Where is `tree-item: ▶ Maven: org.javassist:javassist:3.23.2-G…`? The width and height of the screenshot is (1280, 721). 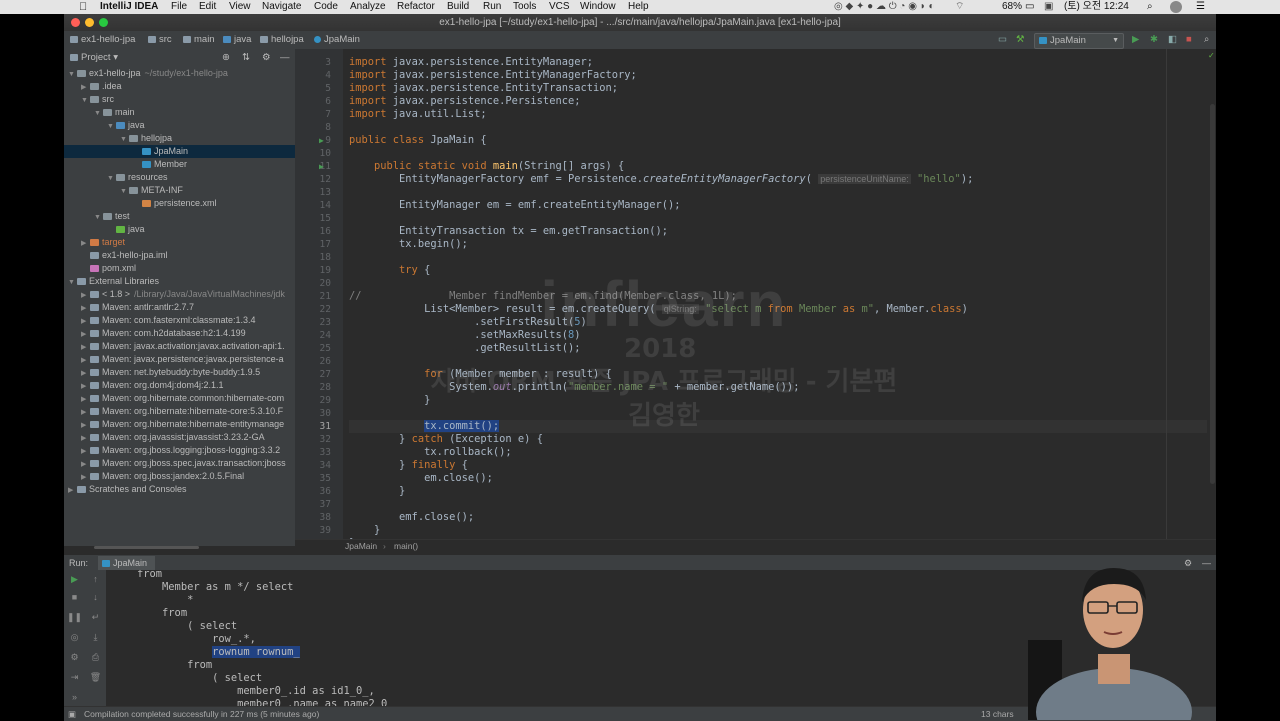
tree-item: ▶ Maven: org.javassist:javassist:3.23.2-G… is located at coordinates (179, 437).